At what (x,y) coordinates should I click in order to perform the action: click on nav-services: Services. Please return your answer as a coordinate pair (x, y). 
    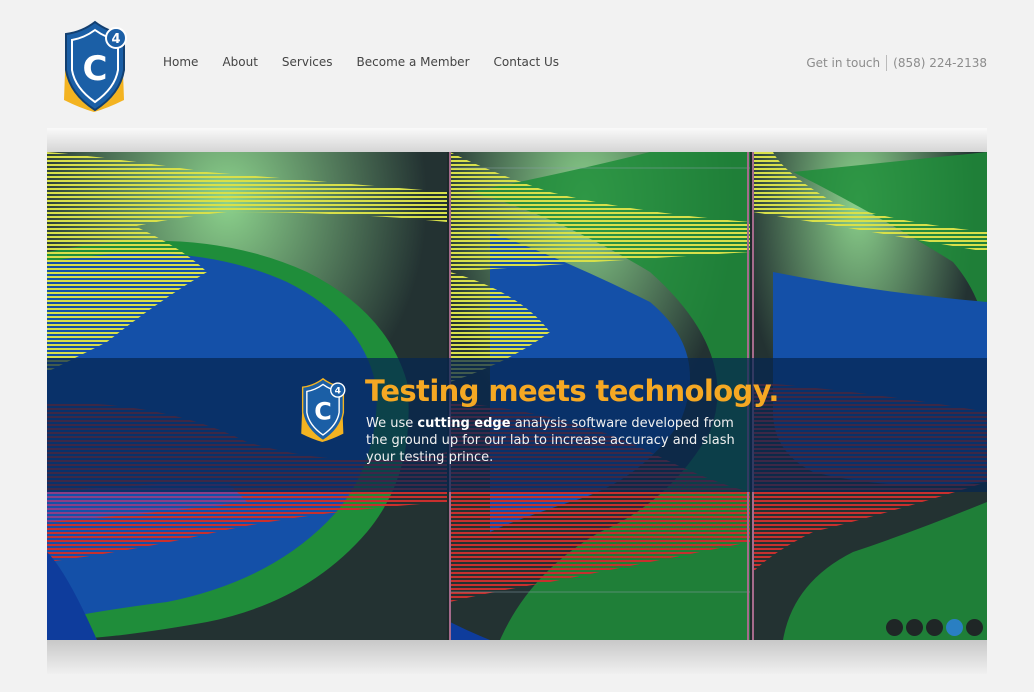
    Looking at the image, I should click on (307, 62).